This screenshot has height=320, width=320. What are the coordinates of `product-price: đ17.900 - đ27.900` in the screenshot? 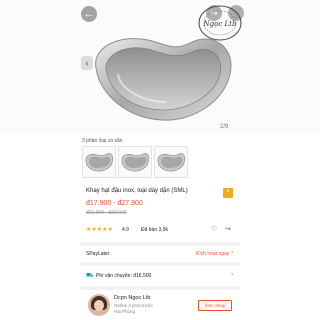 It's located at (114, 203).